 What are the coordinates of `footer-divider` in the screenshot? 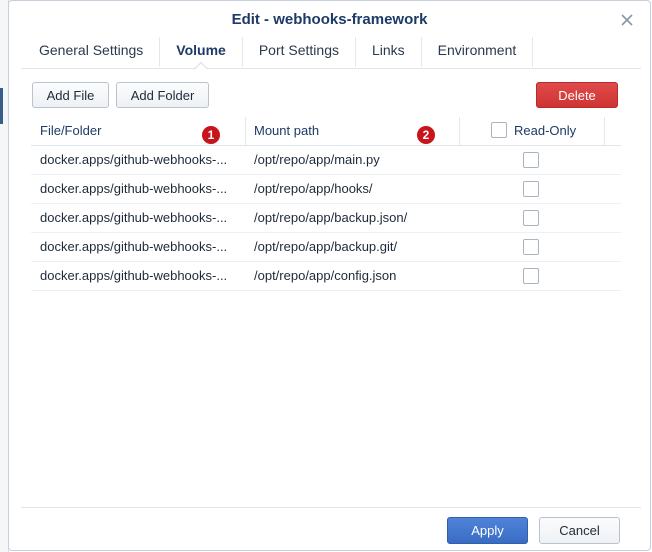 It's located at (331, 507).